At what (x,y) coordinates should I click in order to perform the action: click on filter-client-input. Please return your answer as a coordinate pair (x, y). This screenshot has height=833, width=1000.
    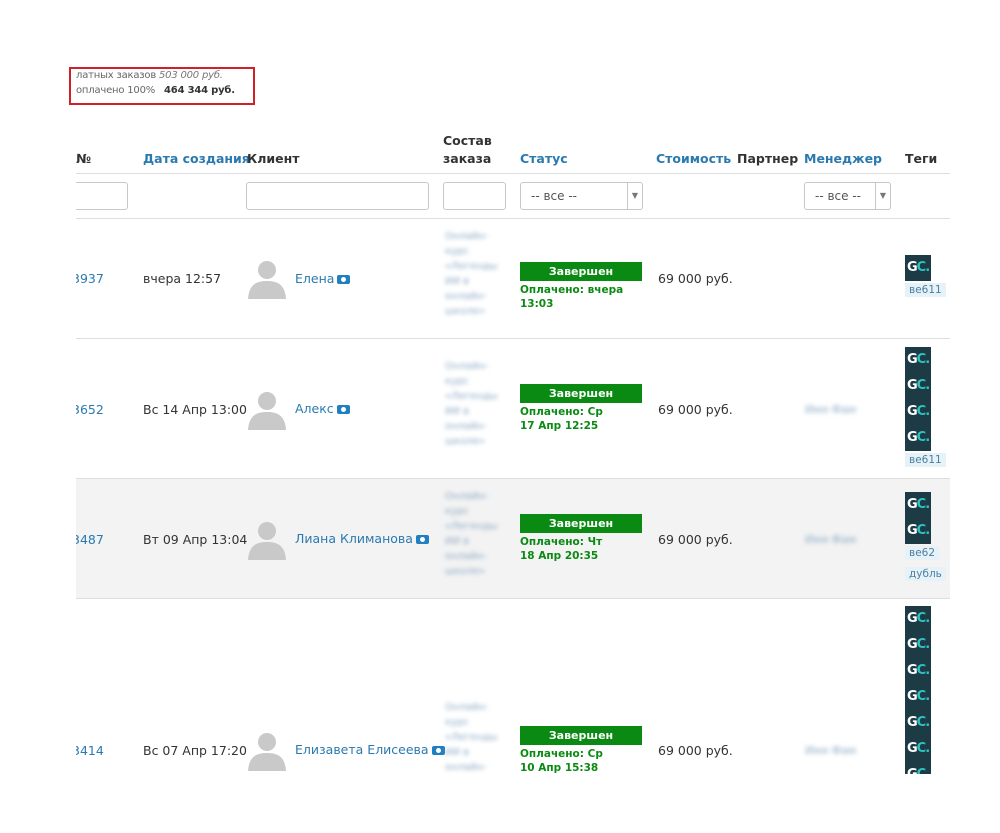
    Looking at the image, I should click on (337, 196).